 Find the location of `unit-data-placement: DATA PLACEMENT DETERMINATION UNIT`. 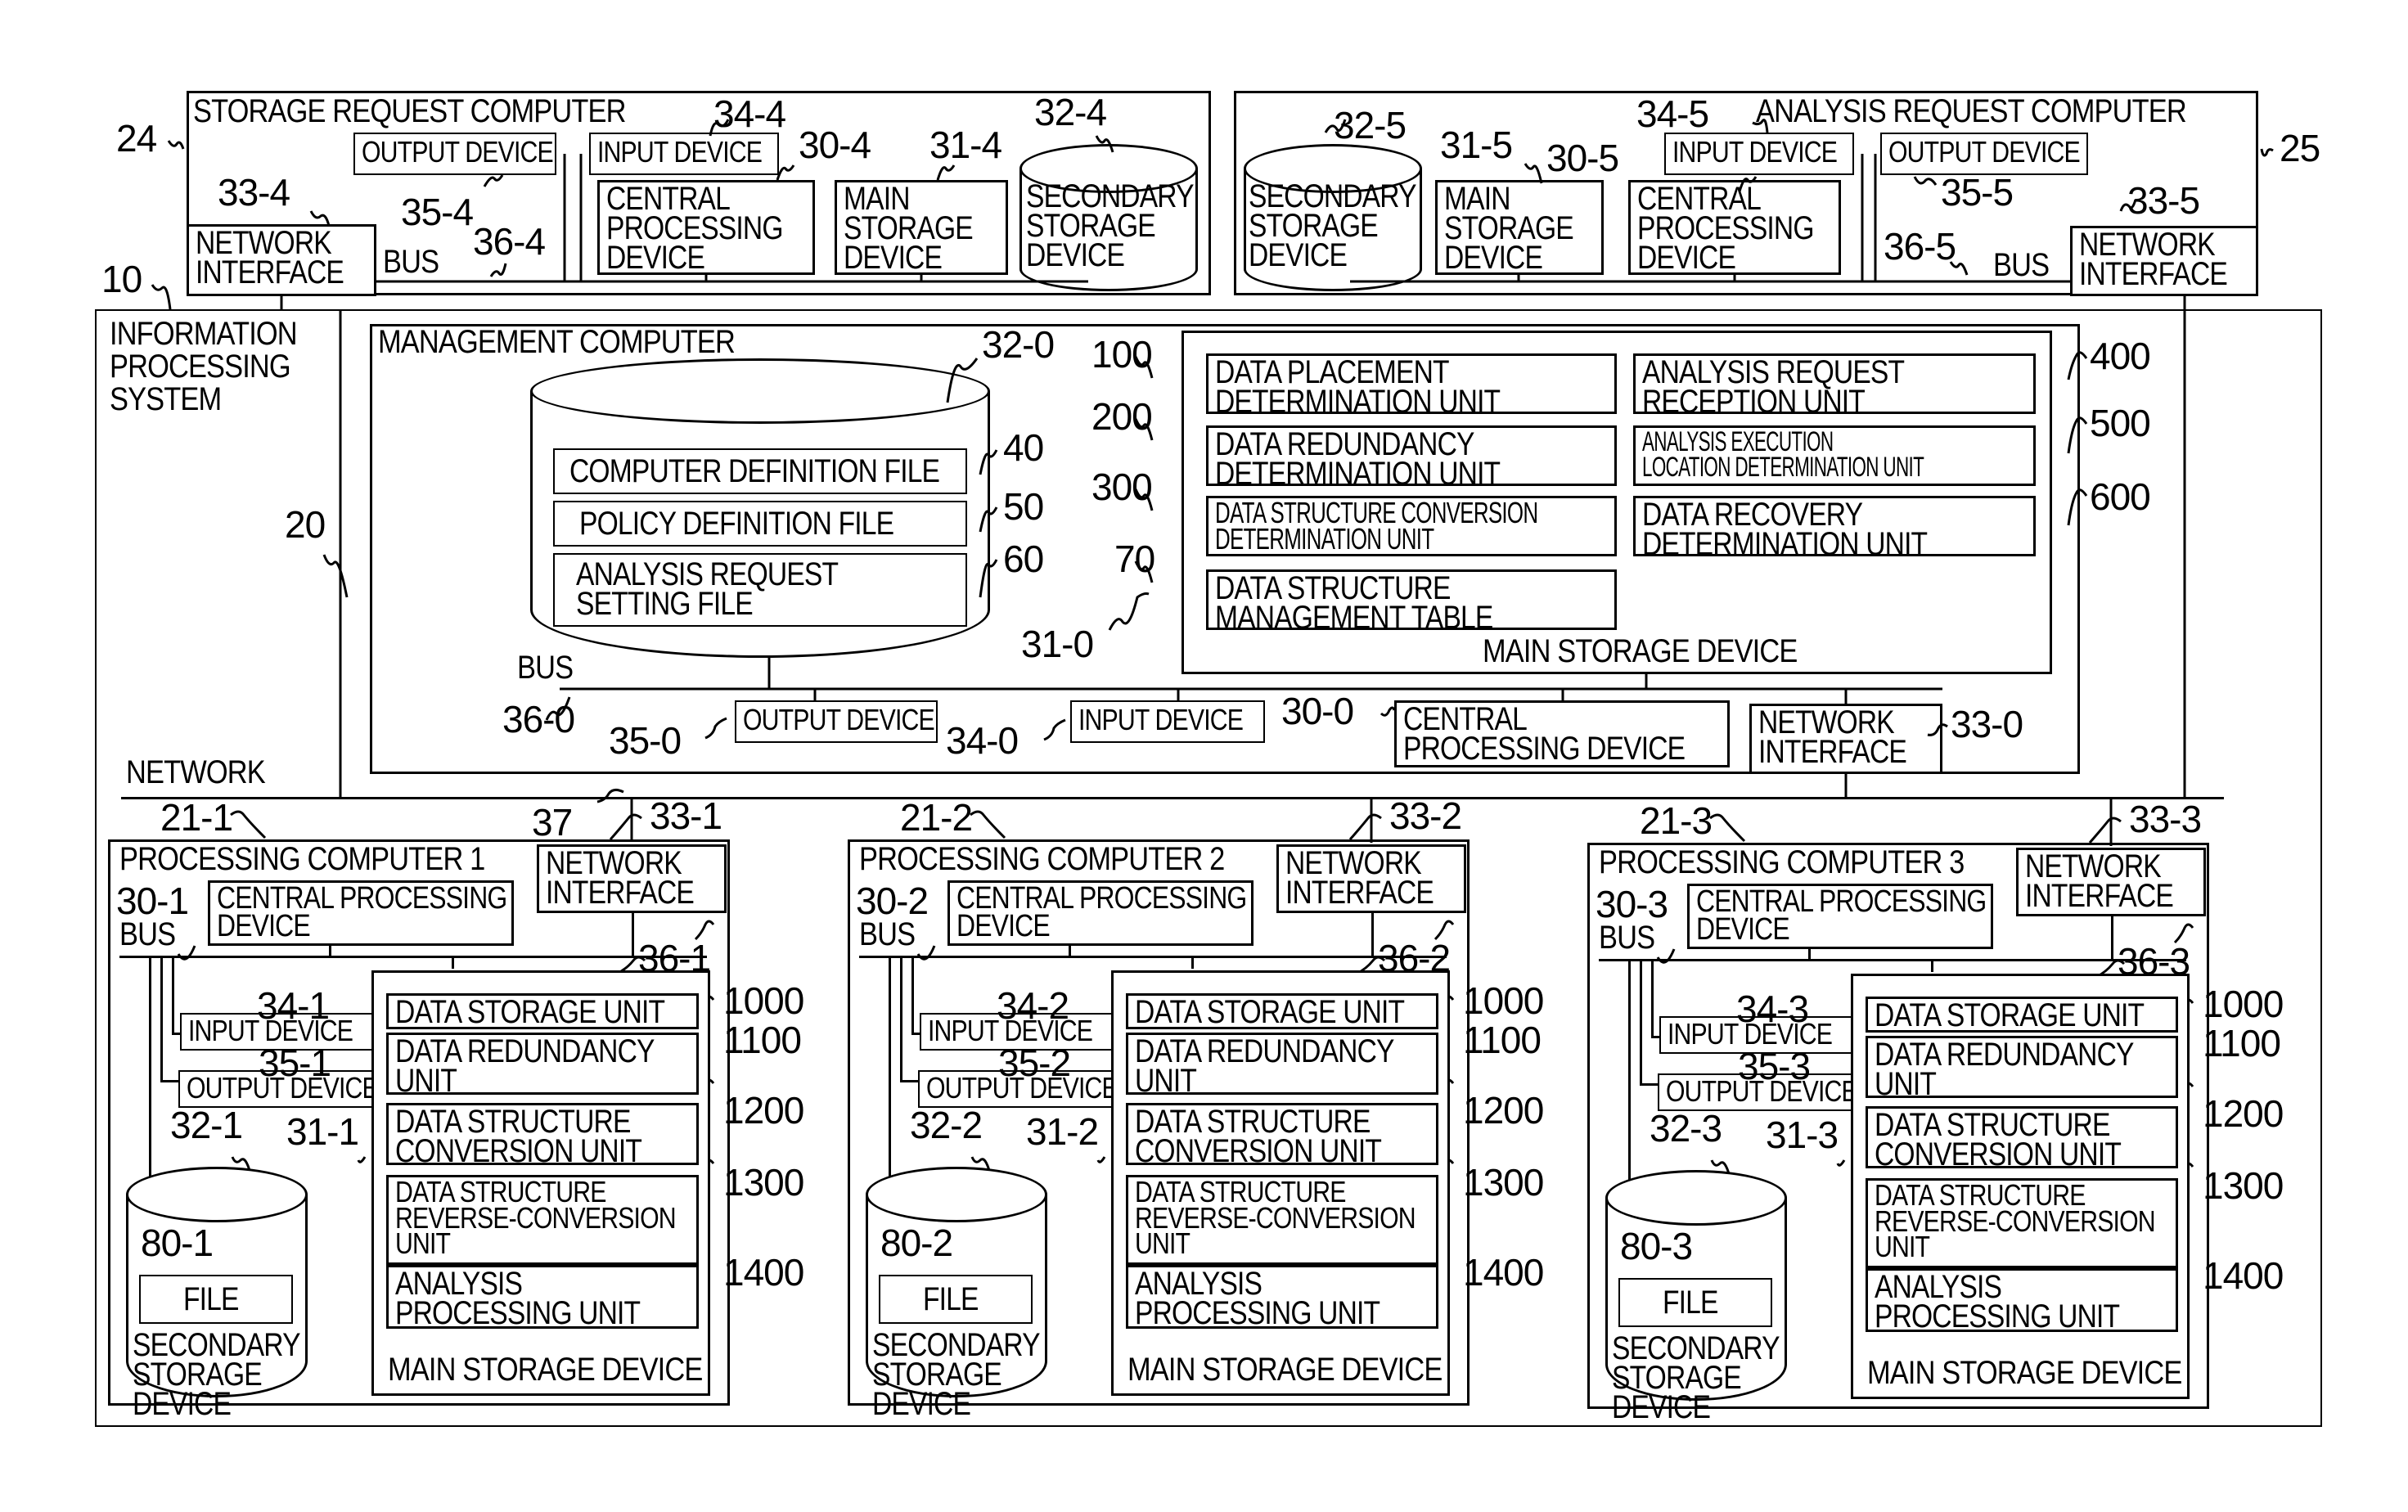

unit-data-placement: DATA PLACEMENT DETERMINATION UNIT is located at coordinates (1412, 387).